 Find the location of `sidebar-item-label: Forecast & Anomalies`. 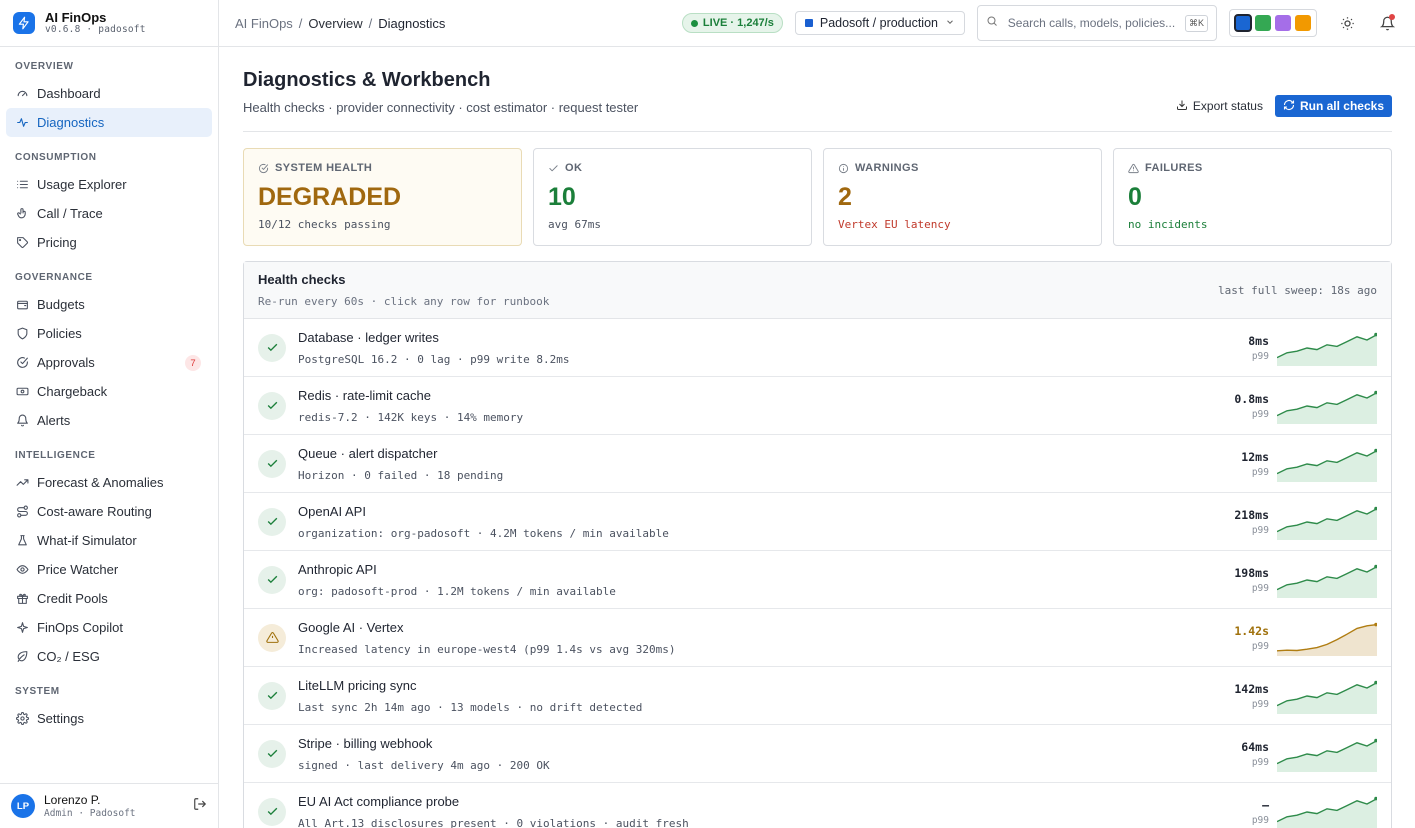

sidebar-item-label: Forecast & Anomalies is located at coordinates (100, 482).